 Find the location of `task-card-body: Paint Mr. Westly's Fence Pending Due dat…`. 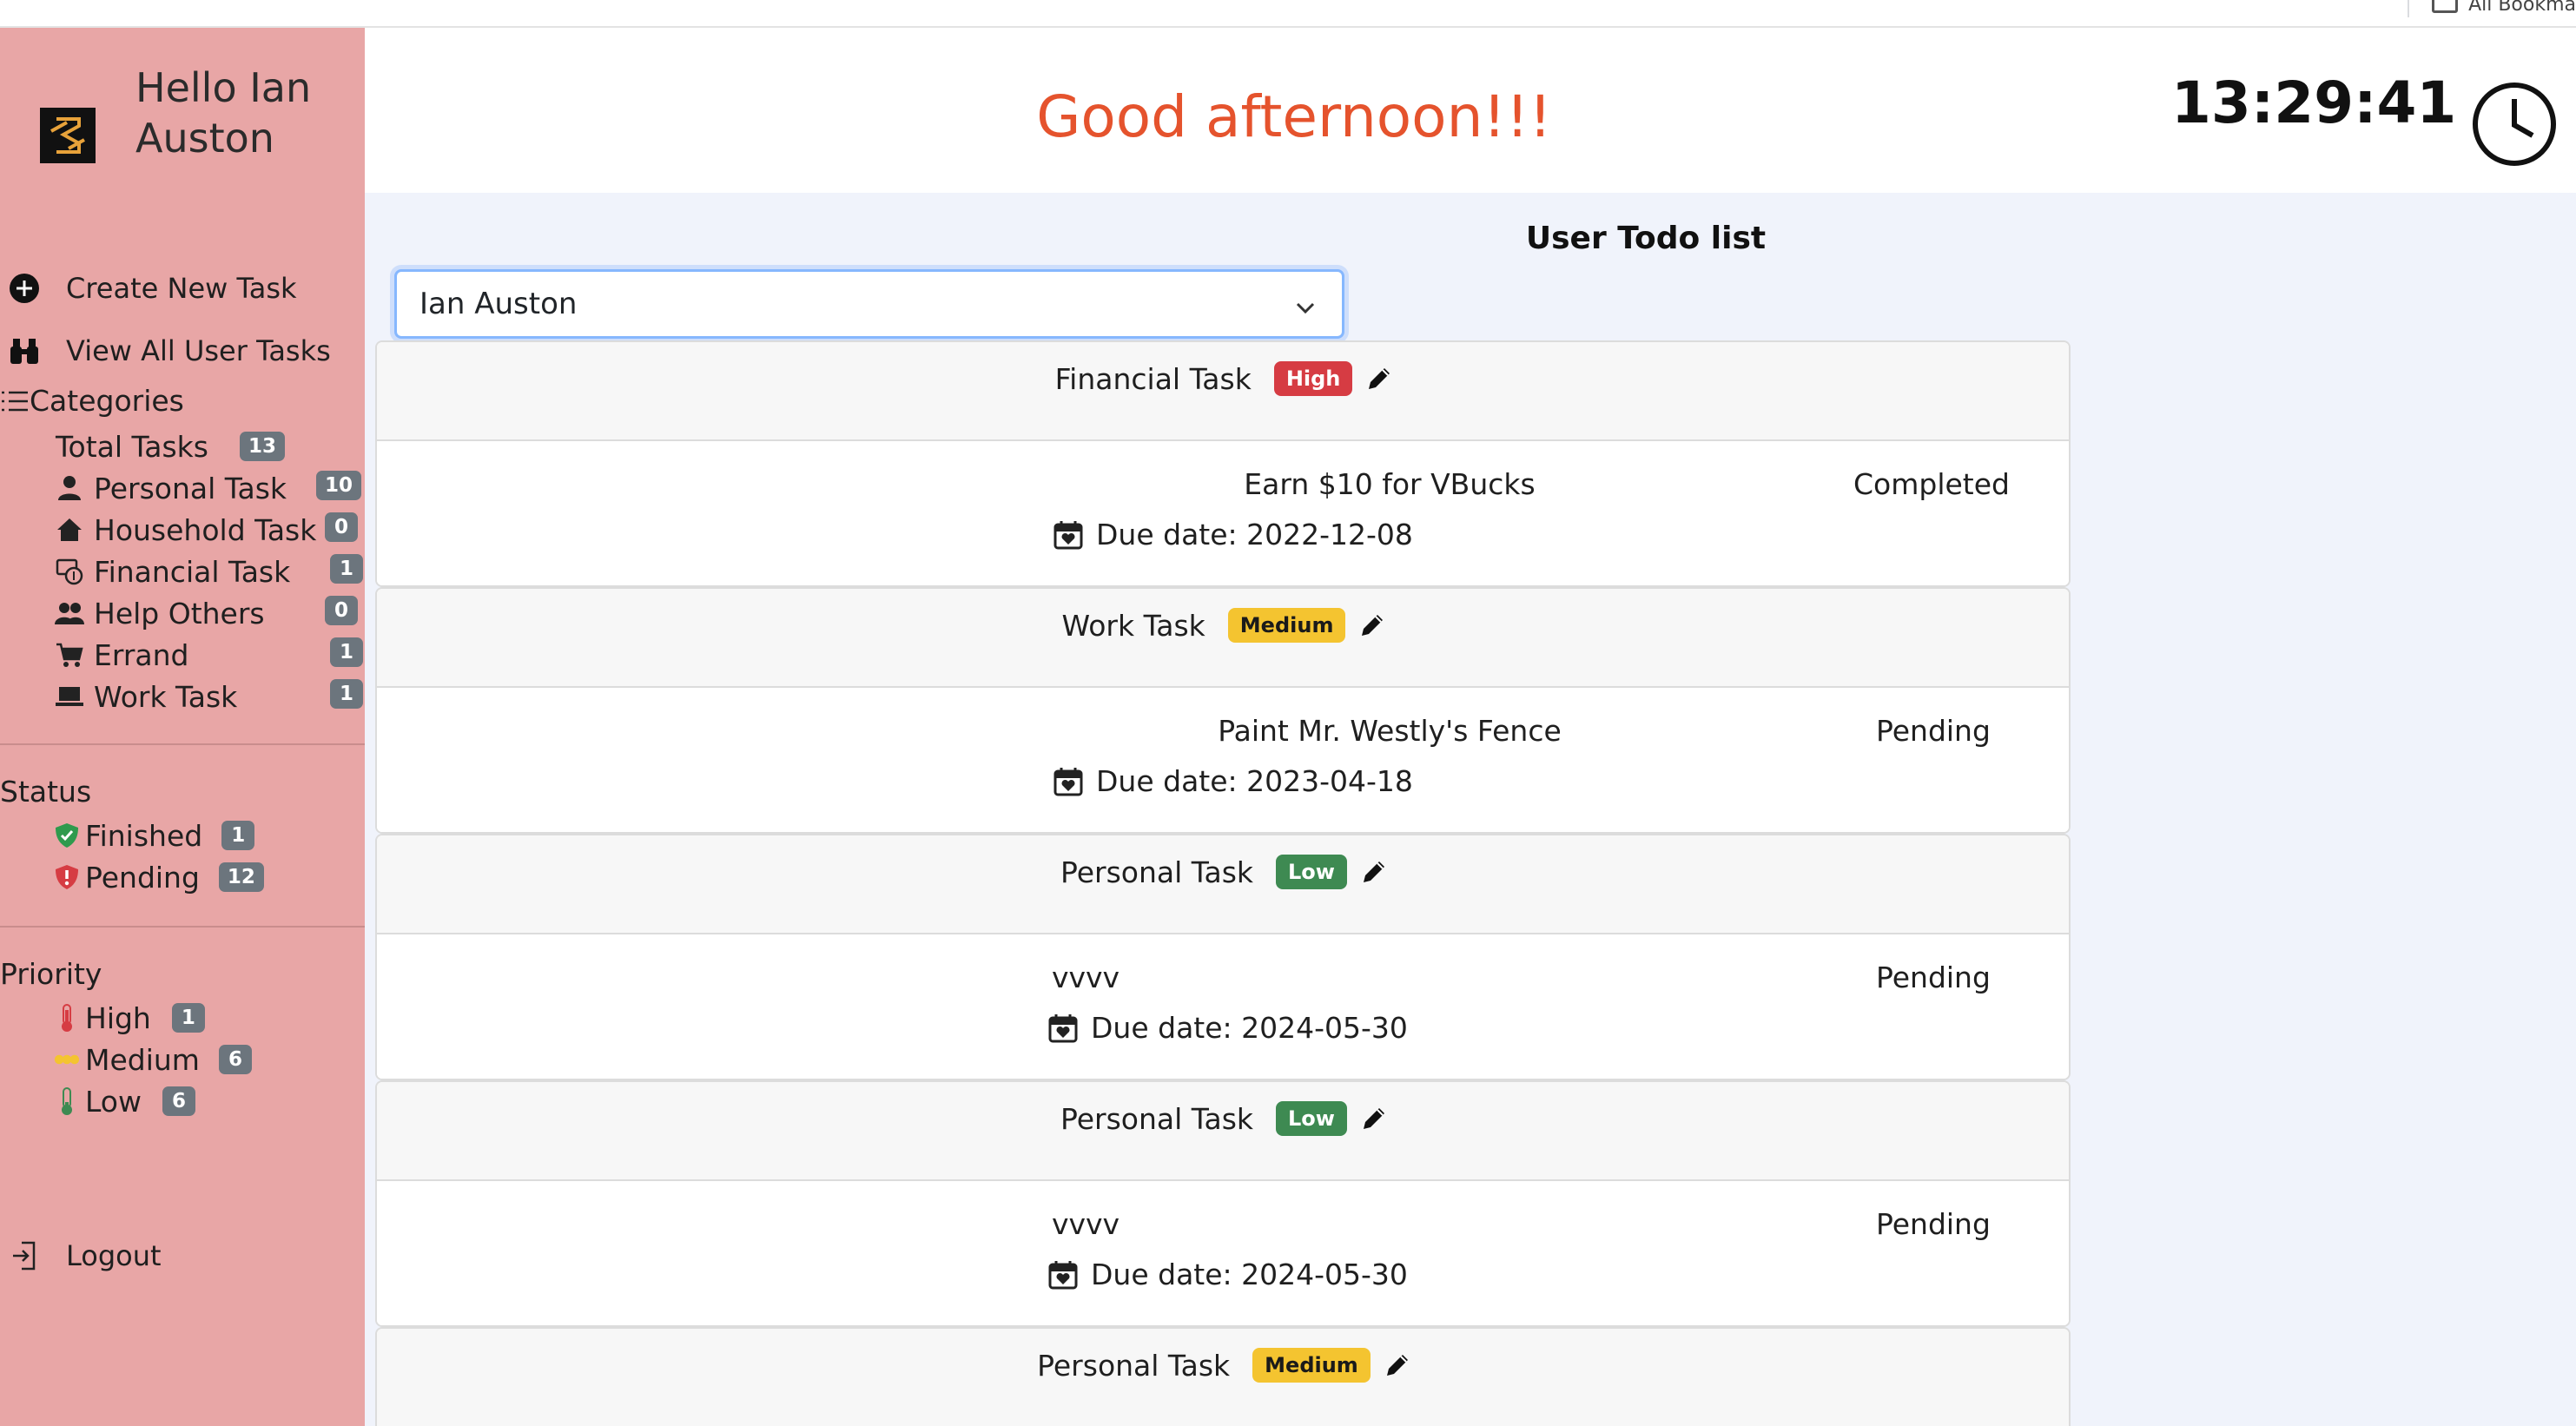

task-card-body: Paint Mr. Westly's Fence Pending Due dat… is located at coordinates (1223, 760).